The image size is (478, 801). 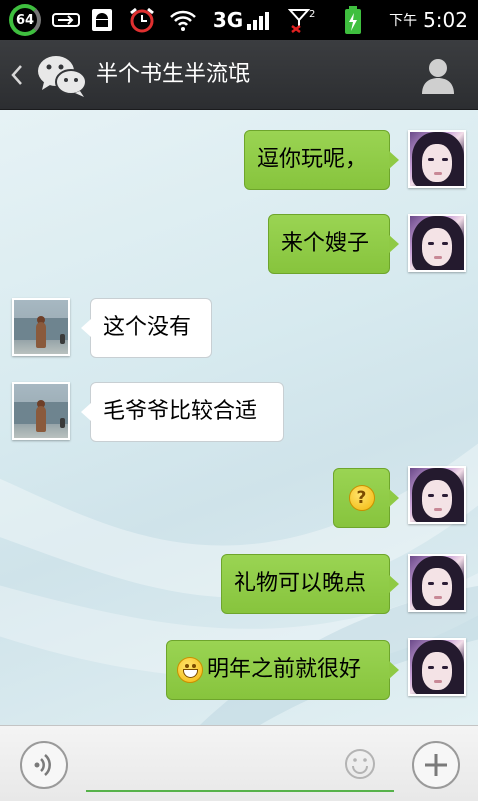 I want to click on message-bubble-sent: 逗你玩呢，, so click(x=321, y=160).